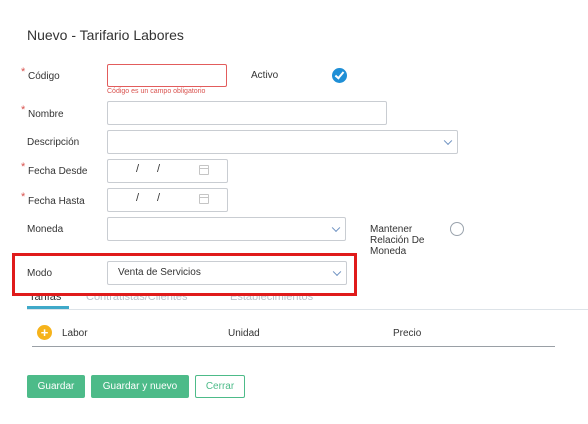 Image resolution: width=588 pixels, height=424 pixels. What do you see at coordinates (265, 75) in the screenshot?
I see `activo-label: Activo` at bounding box center [265, 75].